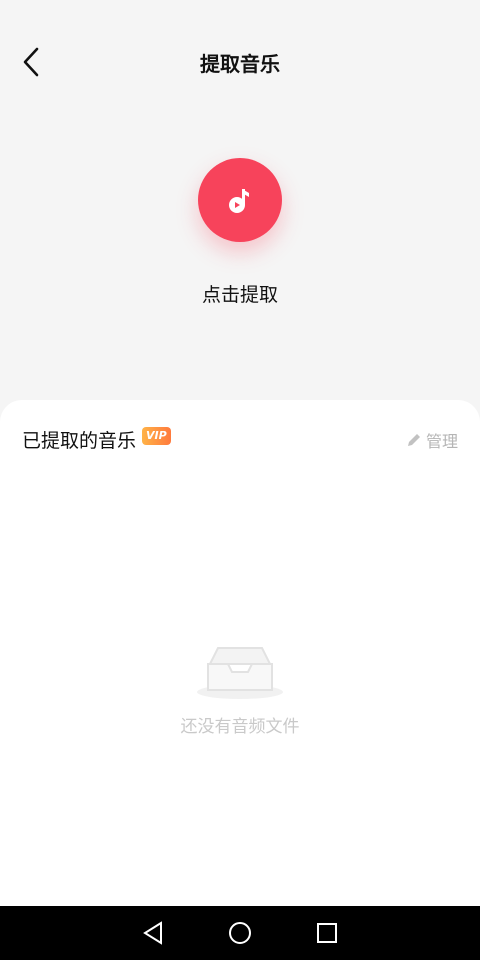 The width and height of the screenshot is (480, 960). I want to click on manage-label: 管理, so click(441, 441).